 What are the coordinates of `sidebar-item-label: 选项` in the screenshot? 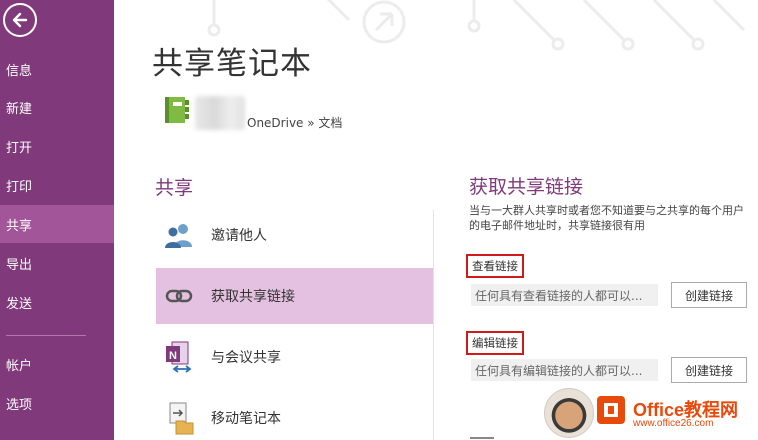 It's located at (19, 405).